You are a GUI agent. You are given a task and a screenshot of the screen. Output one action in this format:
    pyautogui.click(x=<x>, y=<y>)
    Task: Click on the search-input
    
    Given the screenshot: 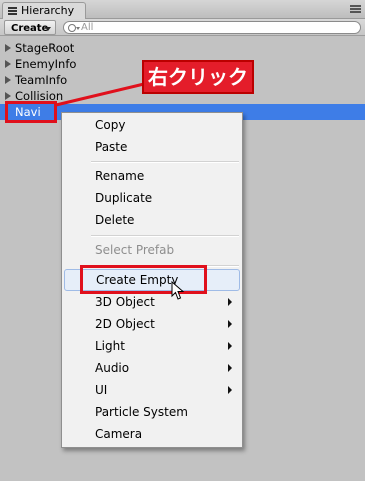 What is the action you would take?
    pyautogui.click(x=216, y=27)
    